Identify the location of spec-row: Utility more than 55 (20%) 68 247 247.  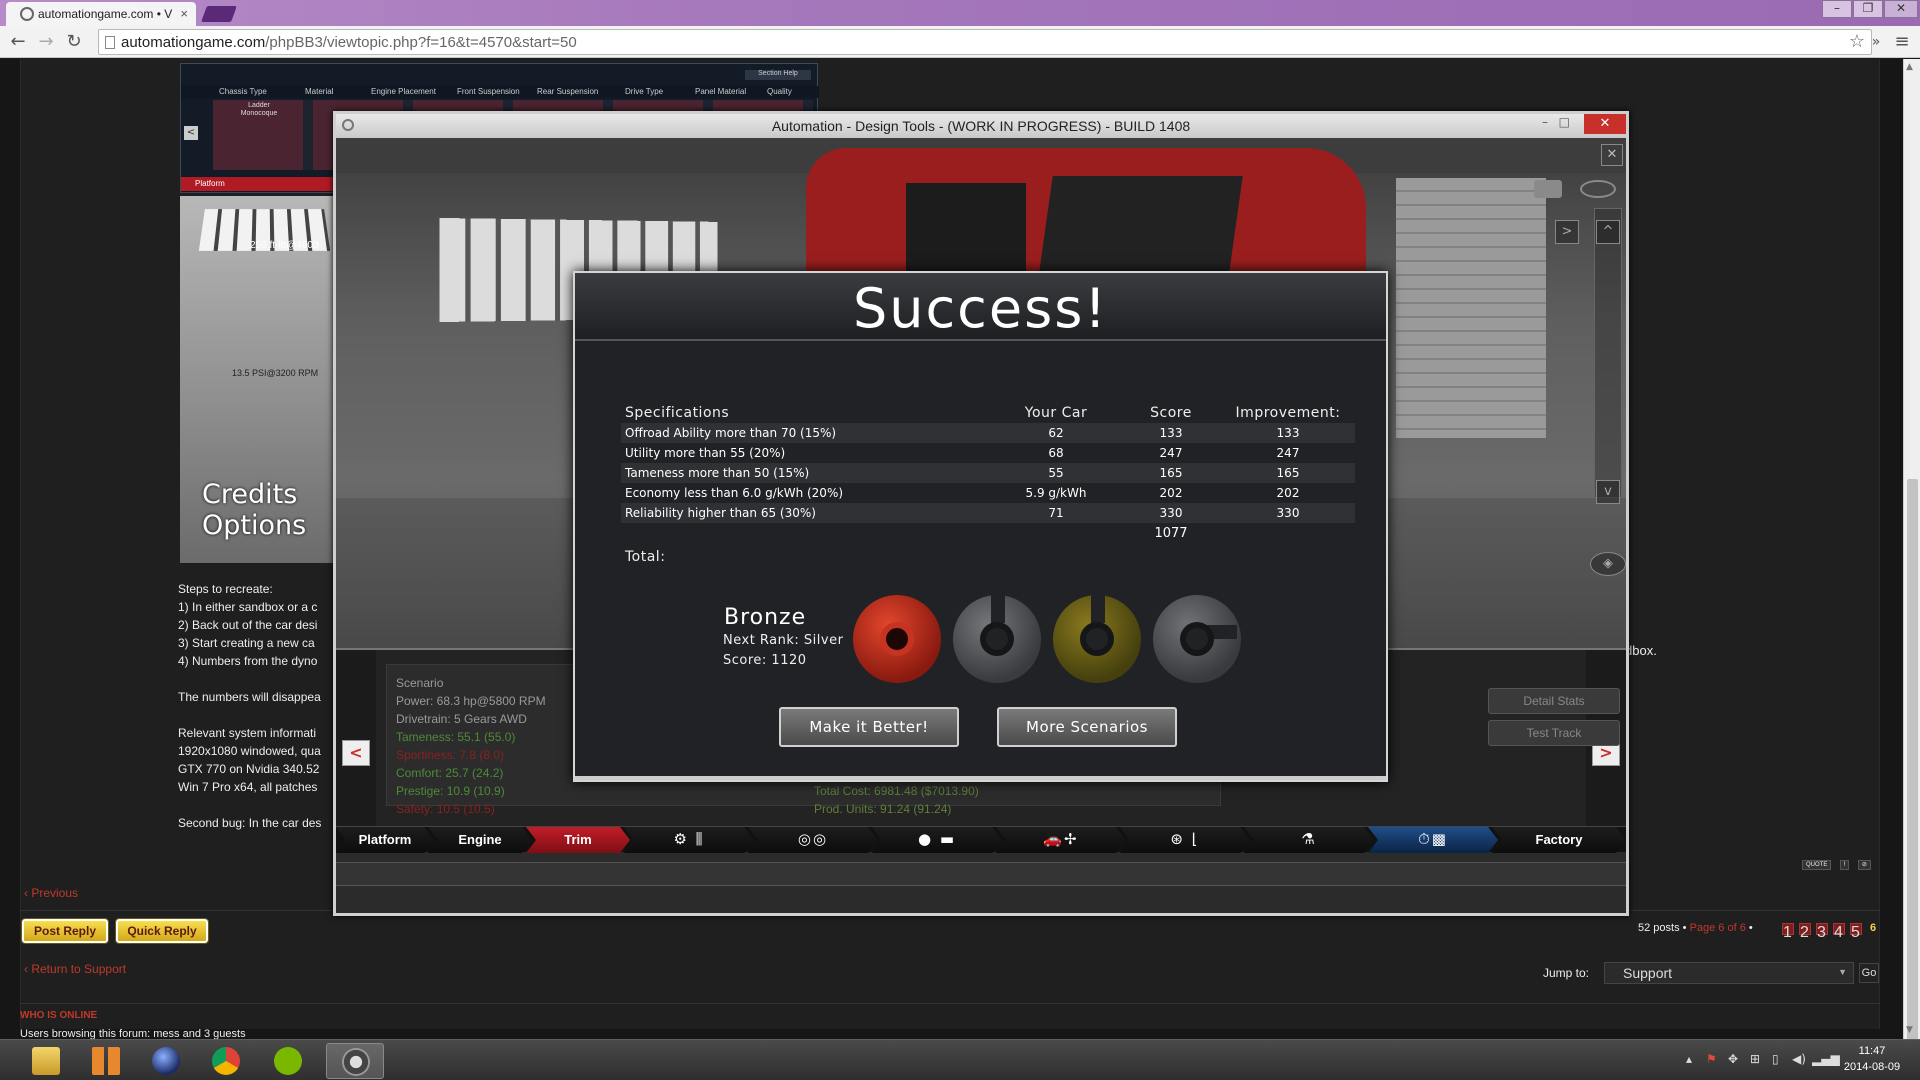
(988, 453).